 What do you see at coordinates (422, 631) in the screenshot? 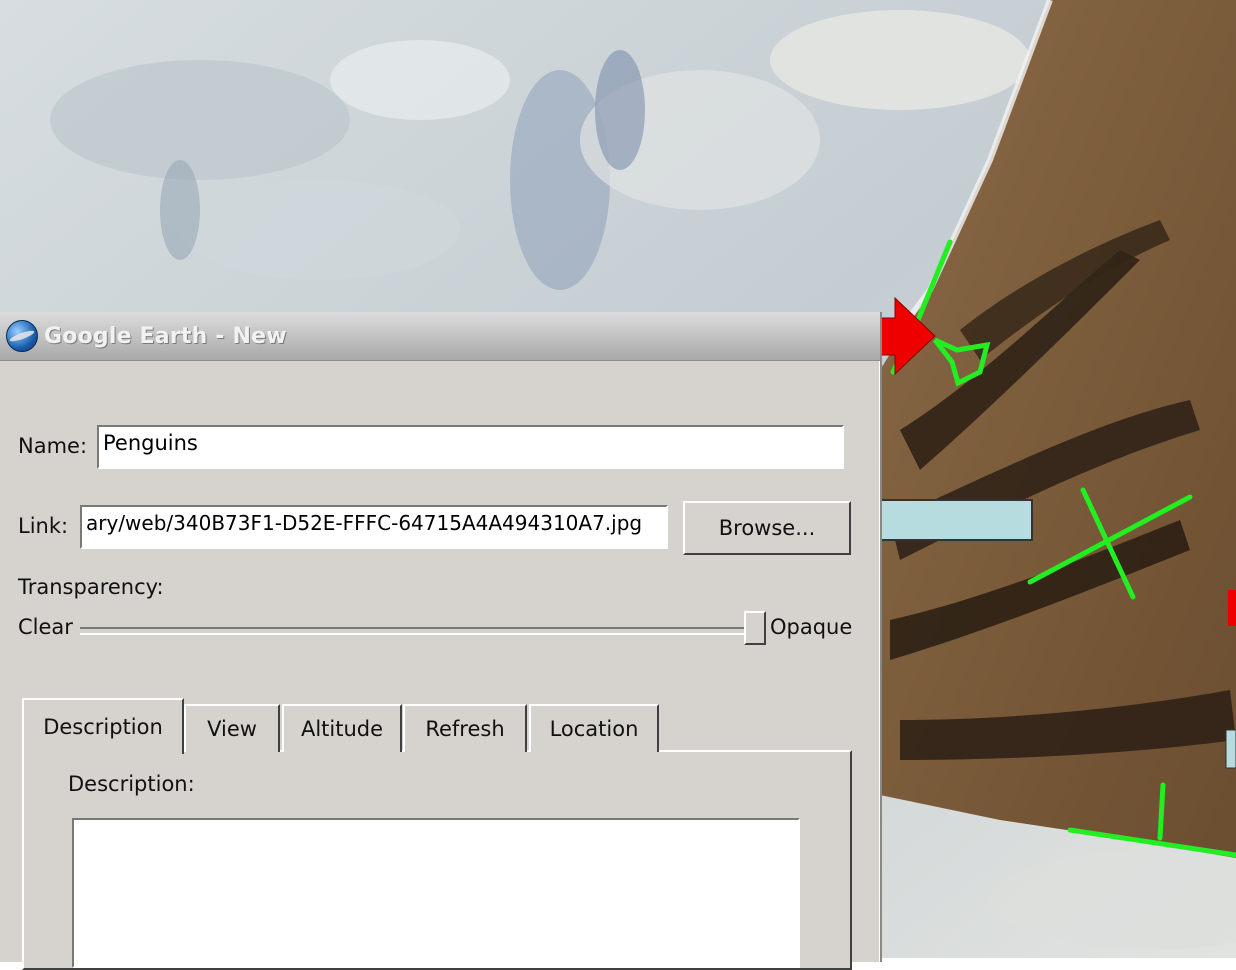
I see `transparency-slider-track` at bounding box center [422, 631].